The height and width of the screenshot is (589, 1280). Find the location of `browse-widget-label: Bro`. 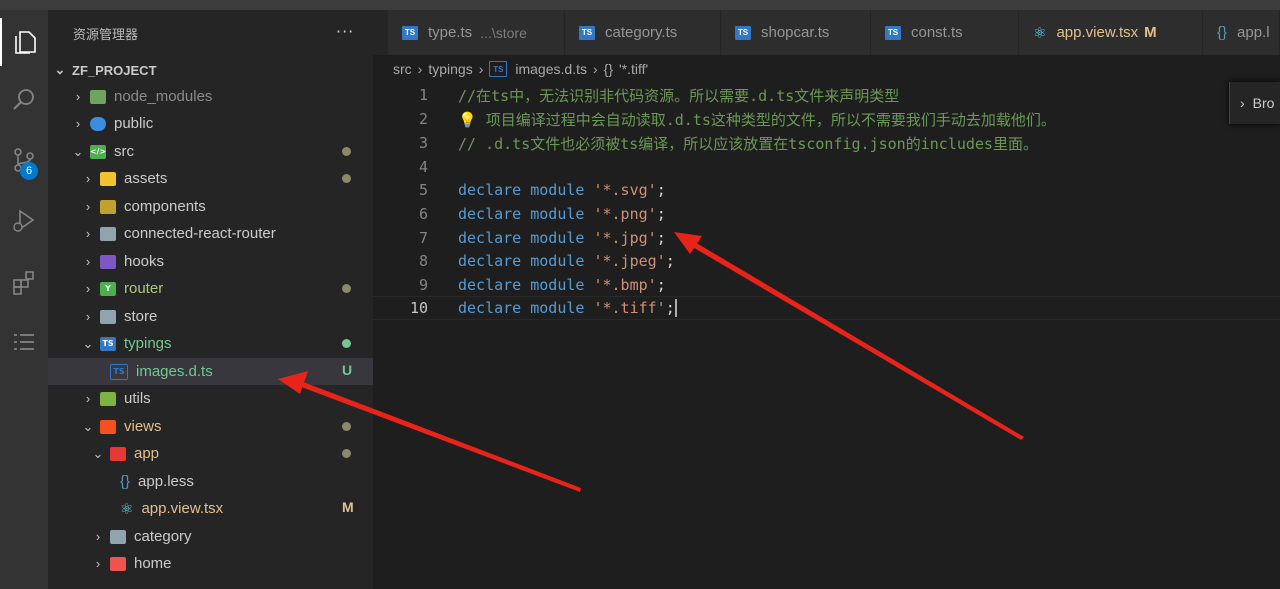

browse-widget-label: Bro is located at coordinates (1263, 103).